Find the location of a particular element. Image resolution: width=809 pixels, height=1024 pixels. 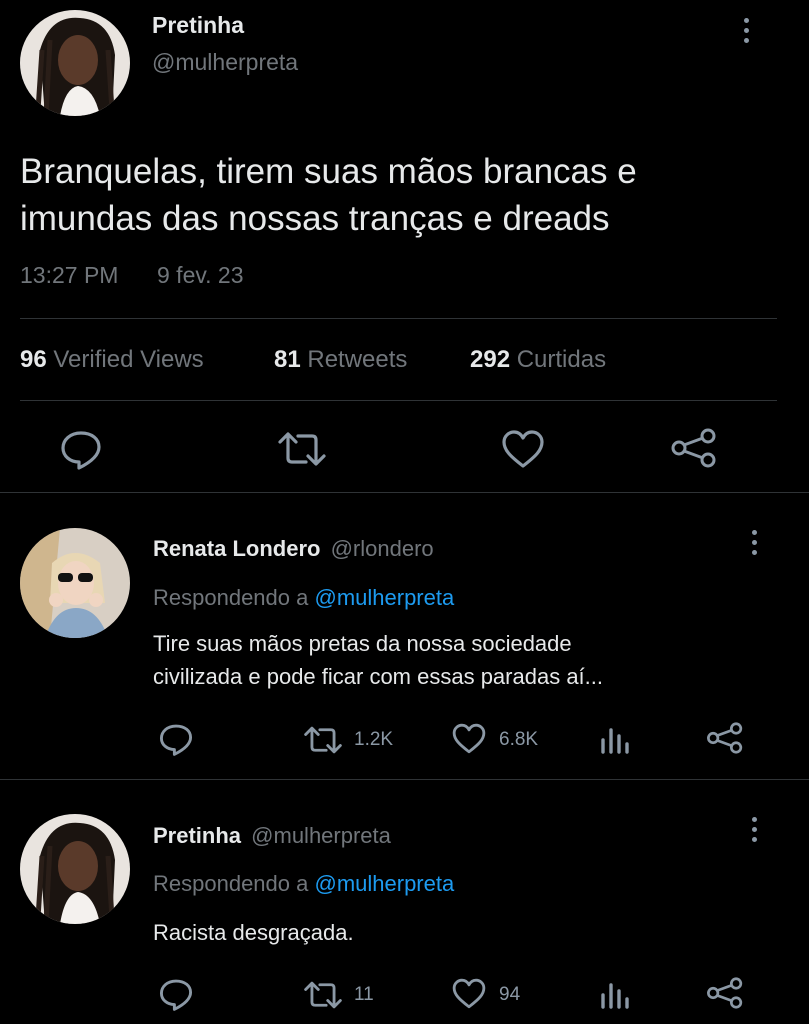

tweet-date: 9 fev. 23 is located at coordinates (200, 275).